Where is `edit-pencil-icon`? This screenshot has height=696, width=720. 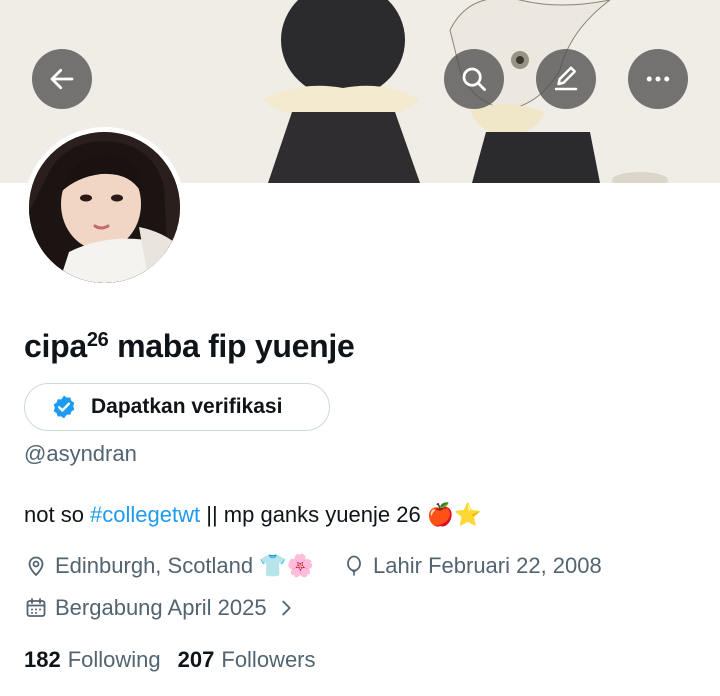
edit-pencil-icon is located at coordinates (566, 78).